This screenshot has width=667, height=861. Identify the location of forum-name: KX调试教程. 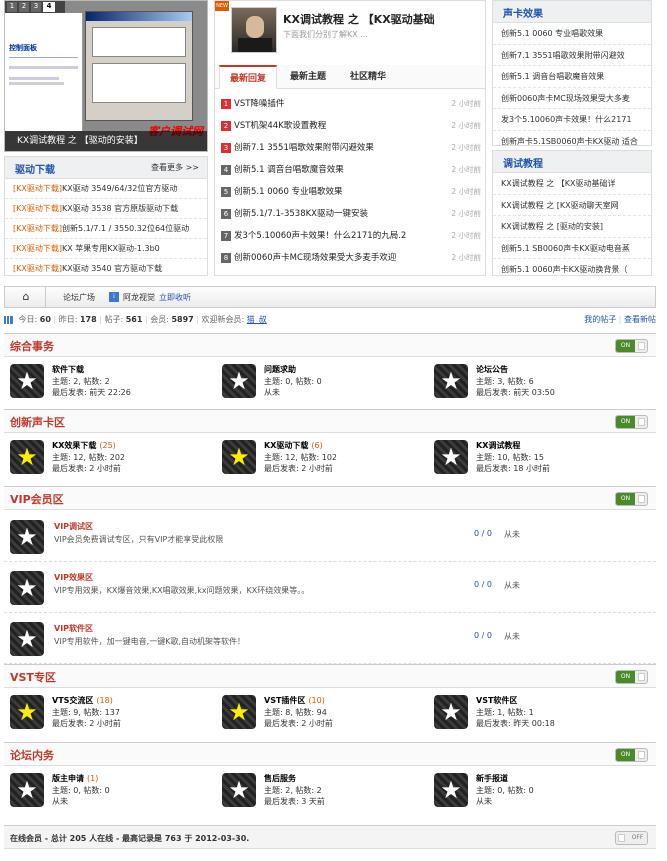
(499, 445).